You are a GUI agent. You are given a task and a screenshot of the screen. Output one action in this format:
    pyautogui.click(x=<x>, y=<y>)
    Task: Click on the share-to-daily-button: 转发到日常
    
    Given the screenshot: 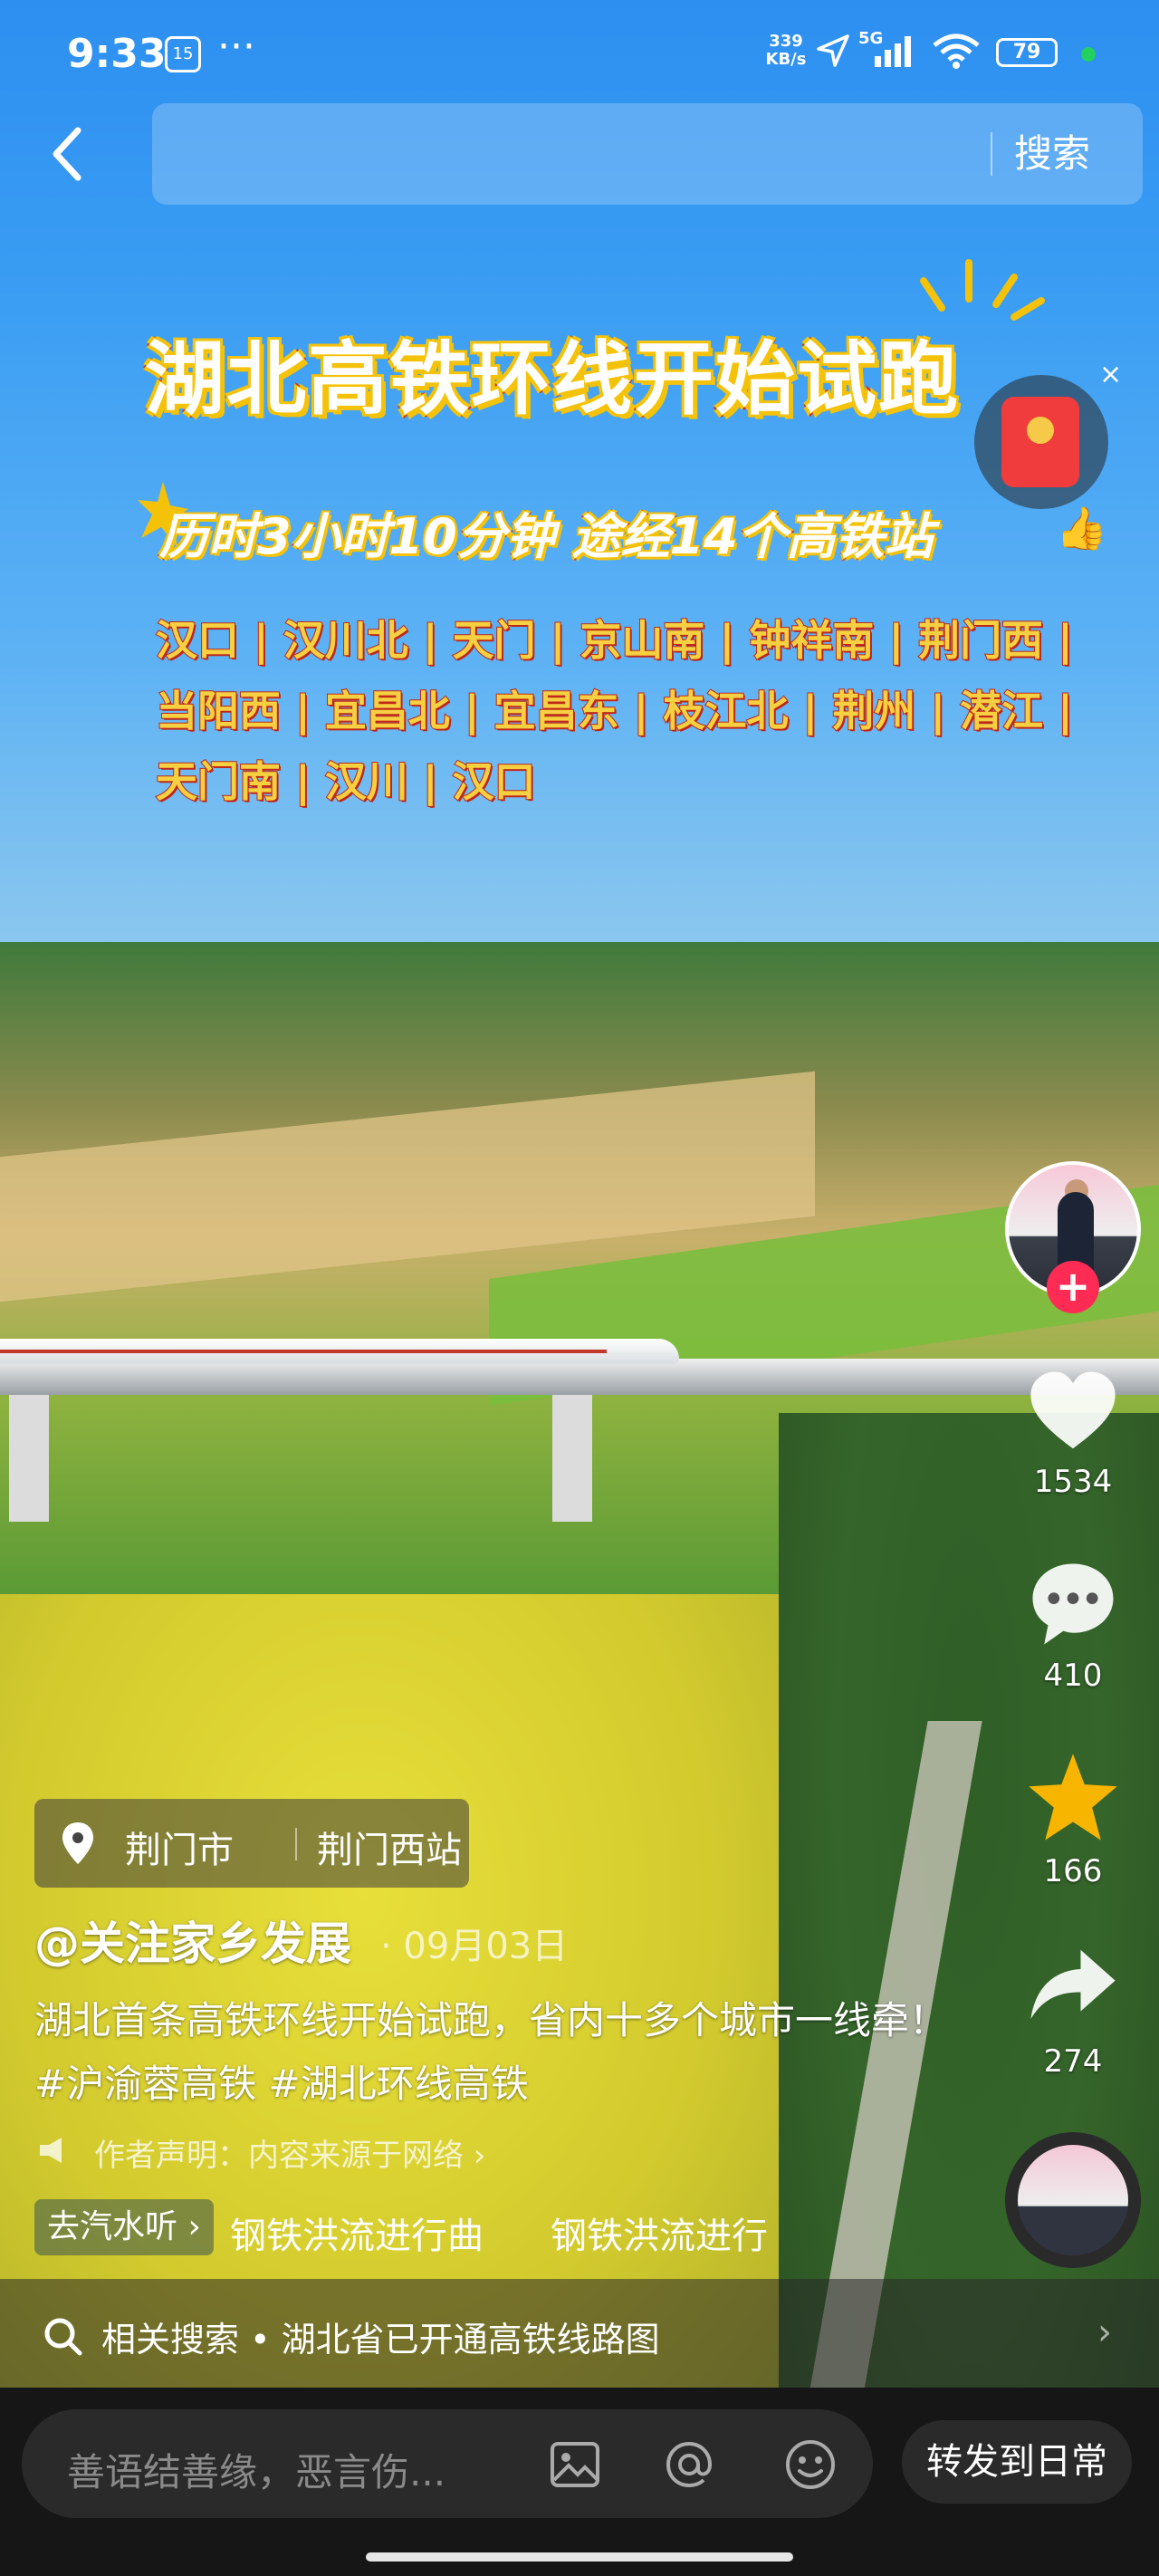 What is the action you would take?
    pyautogui.click(x=1017, y=2462)
    